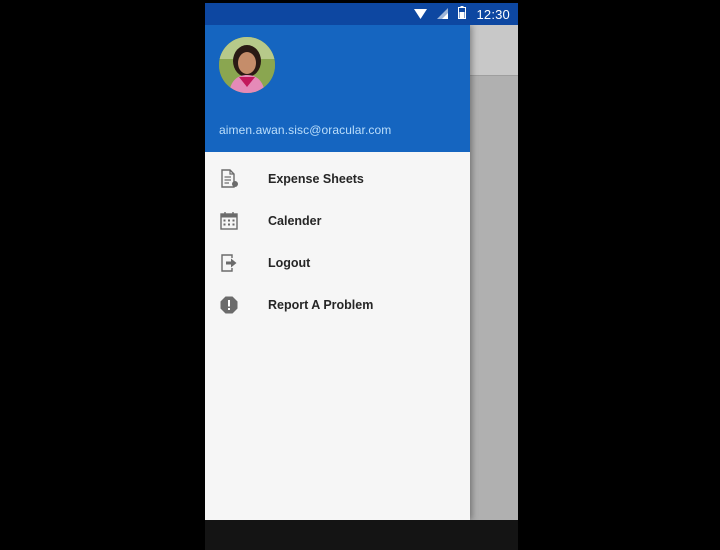  Describe the element at coordinates (337, 221) in the screenshot. I see `menu-item-calender: Calender` at that location.